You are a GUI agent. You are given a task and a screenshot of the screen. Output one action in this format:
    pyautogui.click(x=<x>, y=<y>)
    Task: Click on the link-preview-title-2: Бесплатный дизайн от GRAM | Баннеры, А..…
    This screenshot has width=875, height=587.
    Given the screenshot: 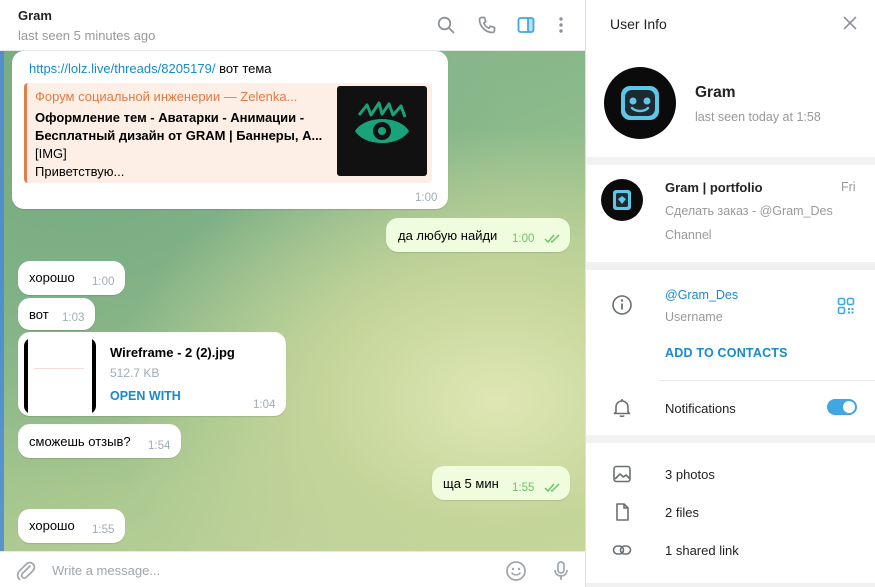 What is the action you would take?
    pyautogui.click(x=179, y=135)
    